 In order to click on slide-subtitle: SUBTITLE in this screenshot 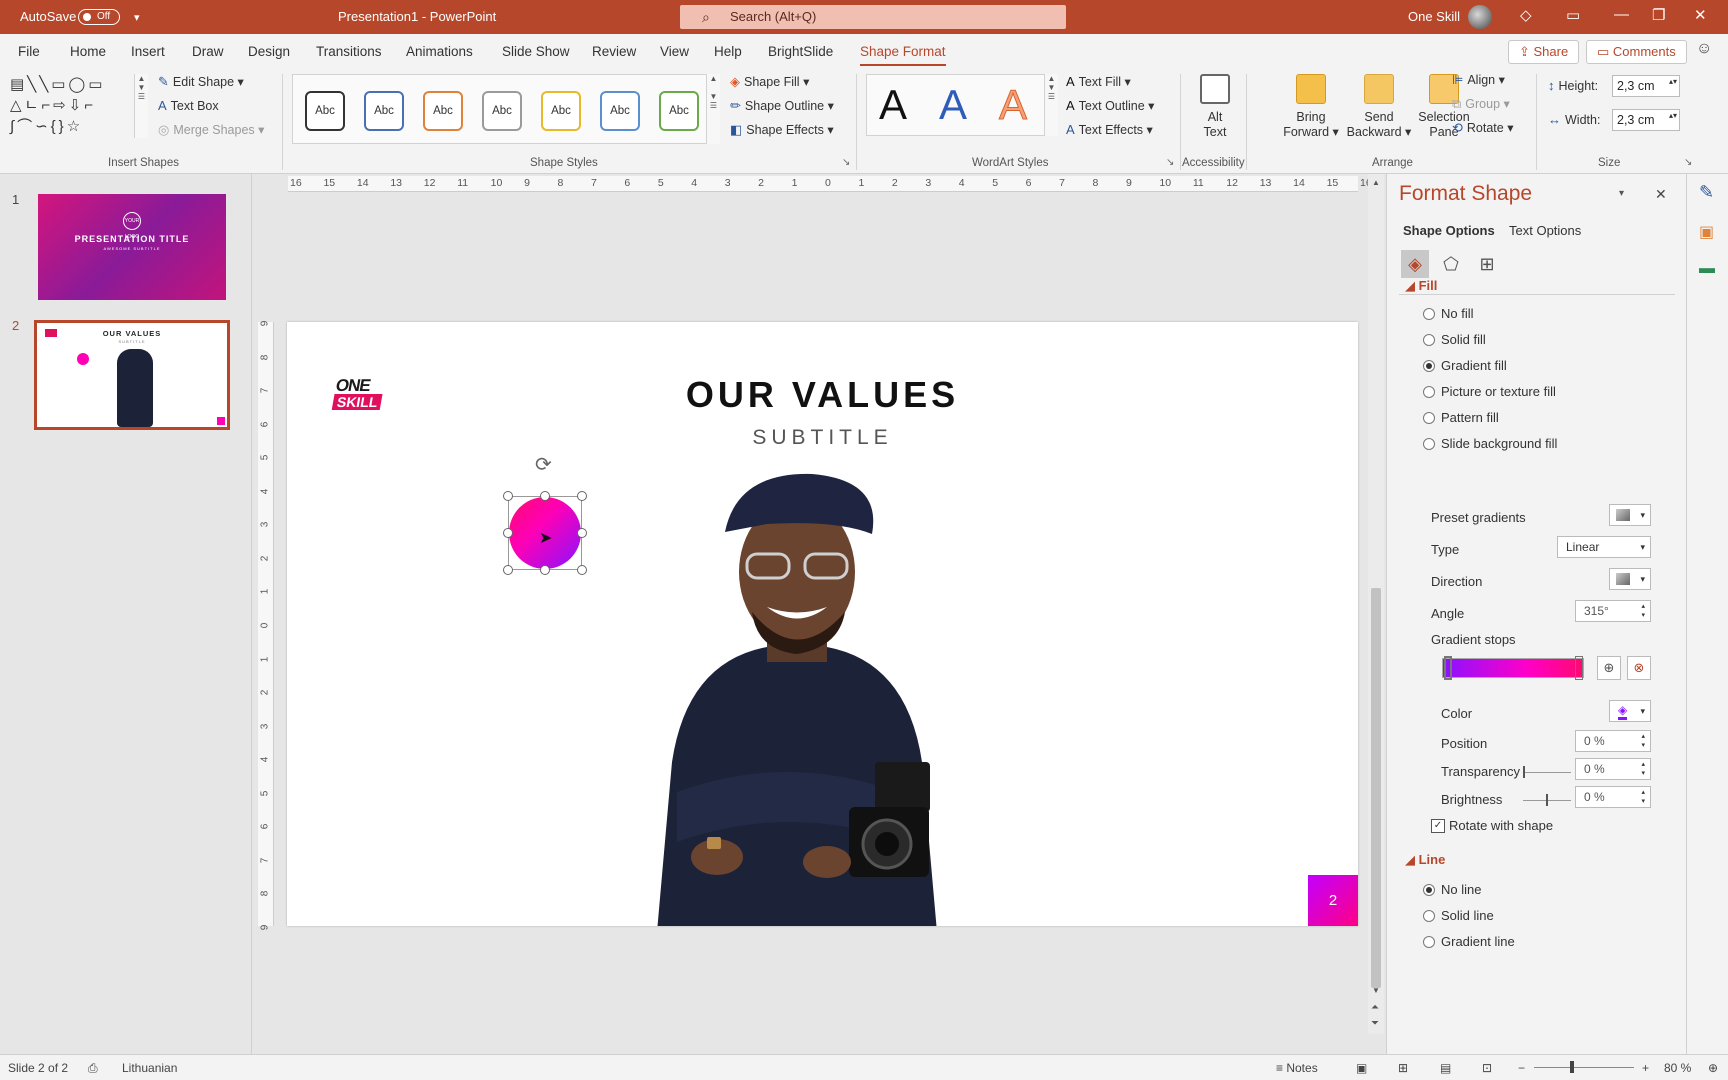, I will do `click(822, 438)`.